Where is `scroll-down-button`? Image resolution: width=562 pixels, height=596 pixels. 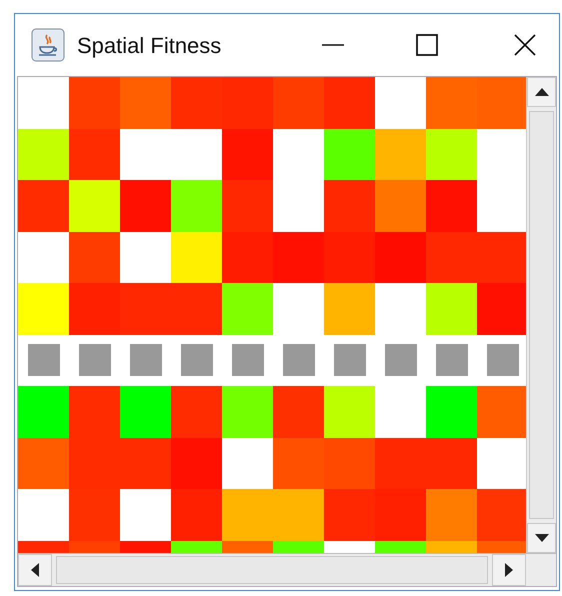
scroll-down-button is located at coordinates (541, 538).